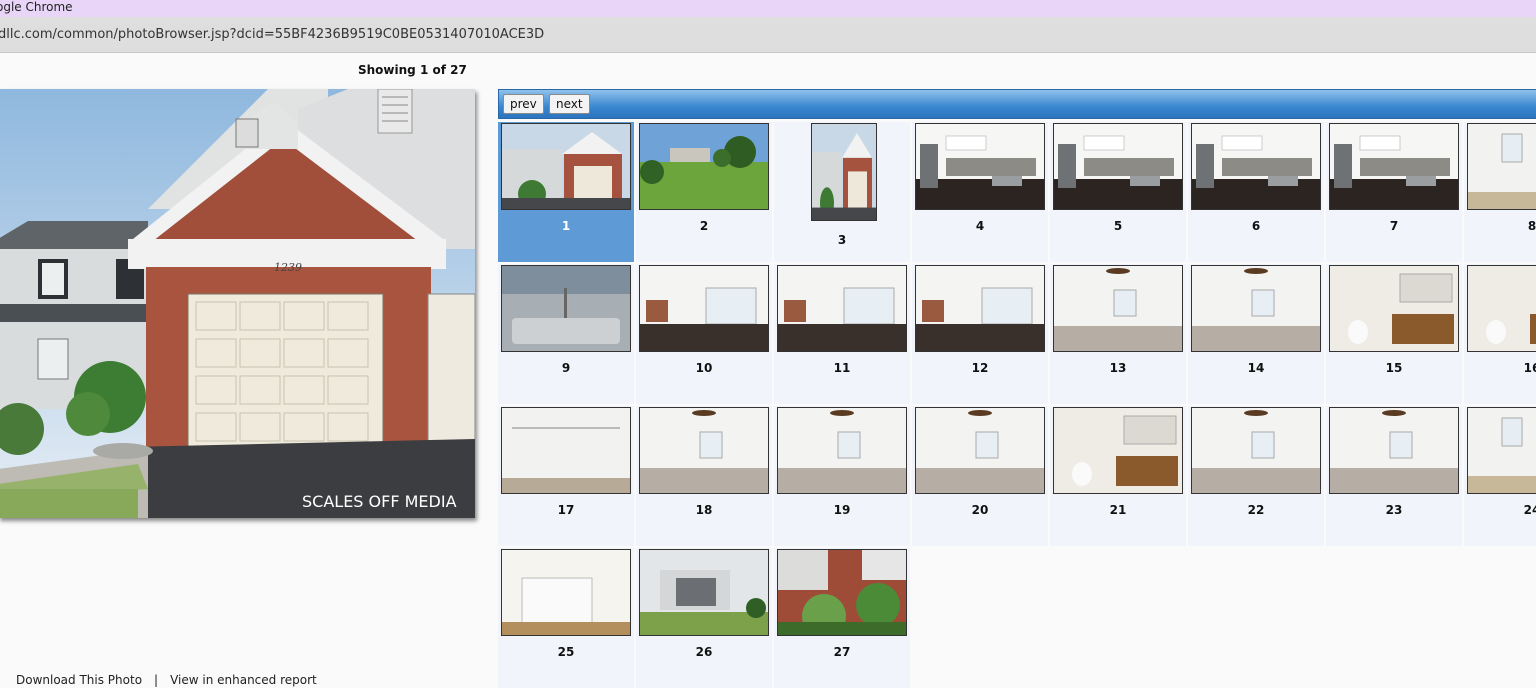 This screenshot has width=1536, height=688. I want to click on thumbnail-cell: 6, so click(1256, 192).